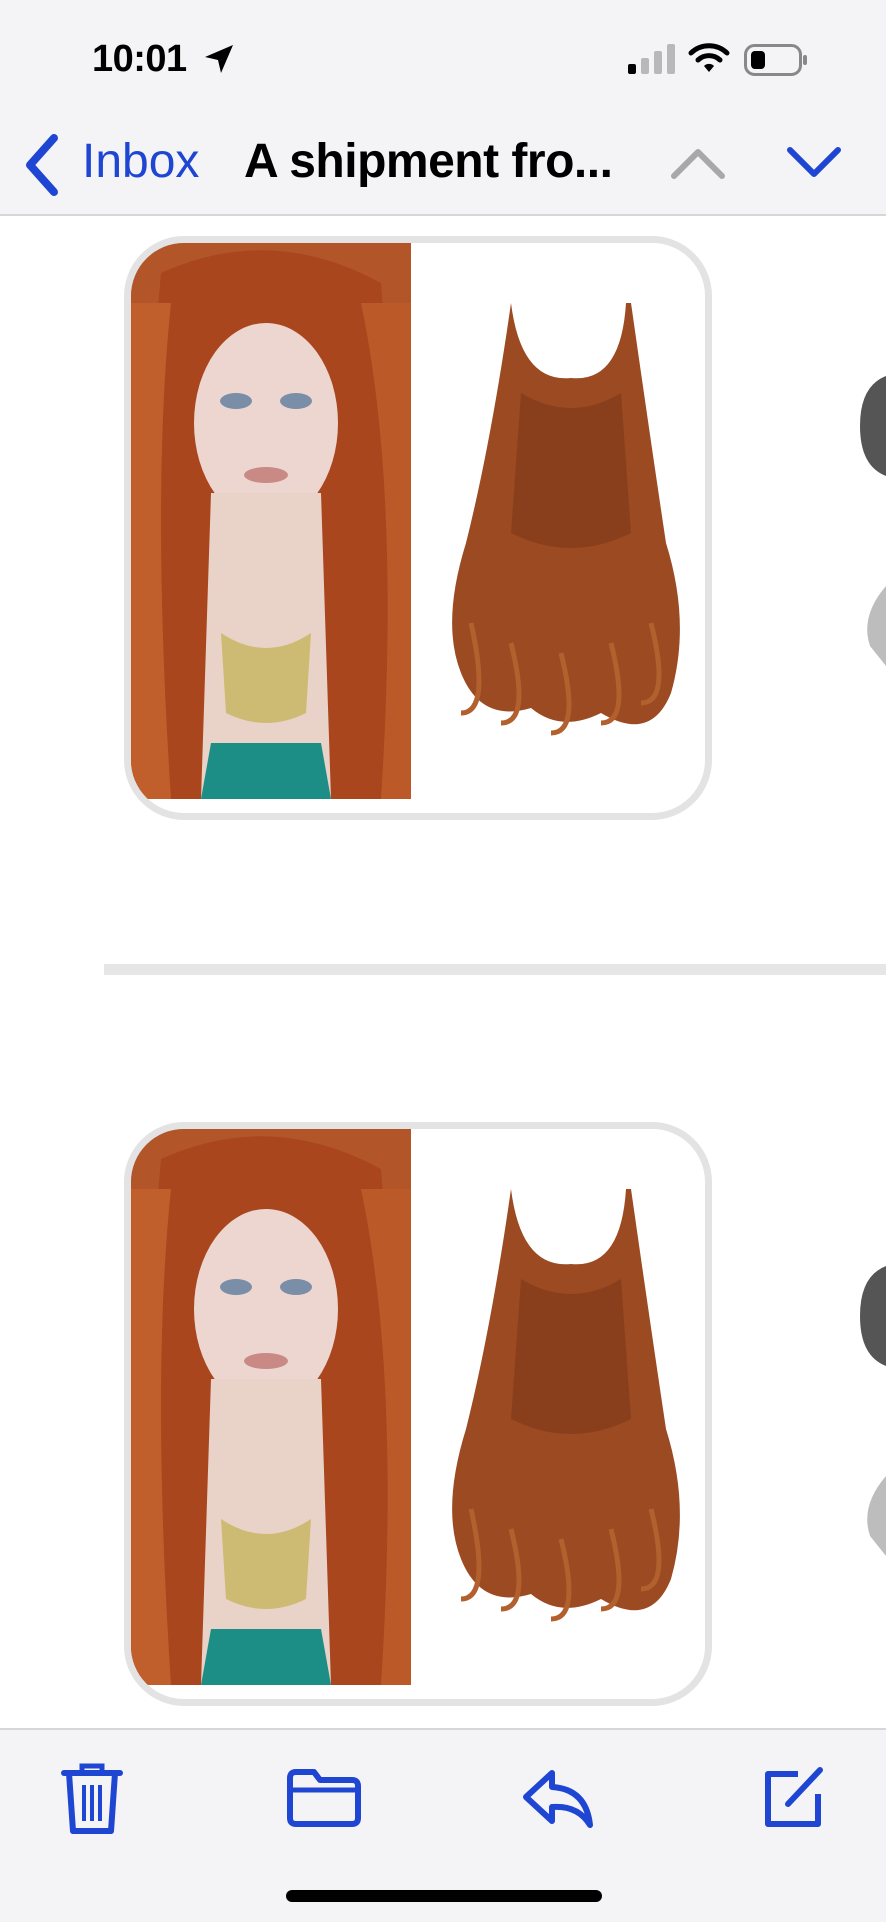 This screenshot has width=886, height=1922. Describe the element at coordinates (443, 58) in the screenshot. I see `status-bar: 10:01` at that location.